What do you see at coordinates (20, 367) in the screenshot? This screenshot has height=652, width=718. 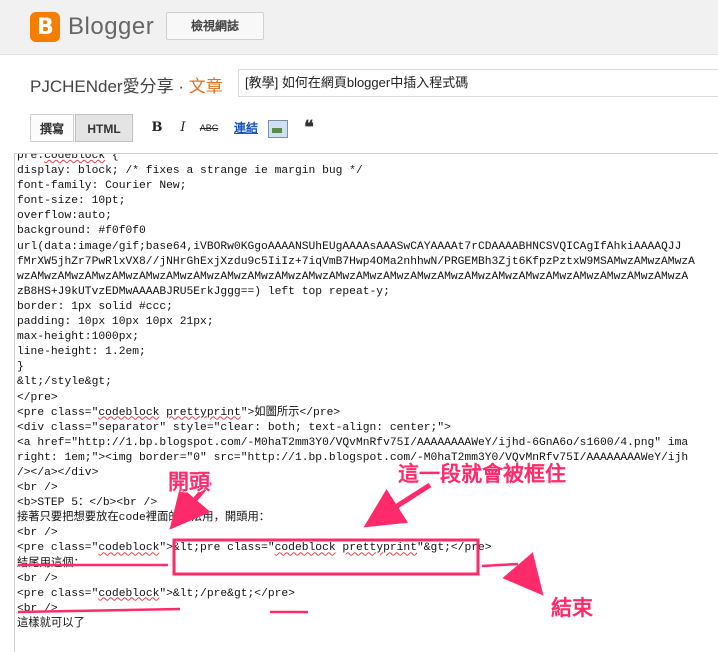 I see `code-line: }` at bounding box center [20, 367].